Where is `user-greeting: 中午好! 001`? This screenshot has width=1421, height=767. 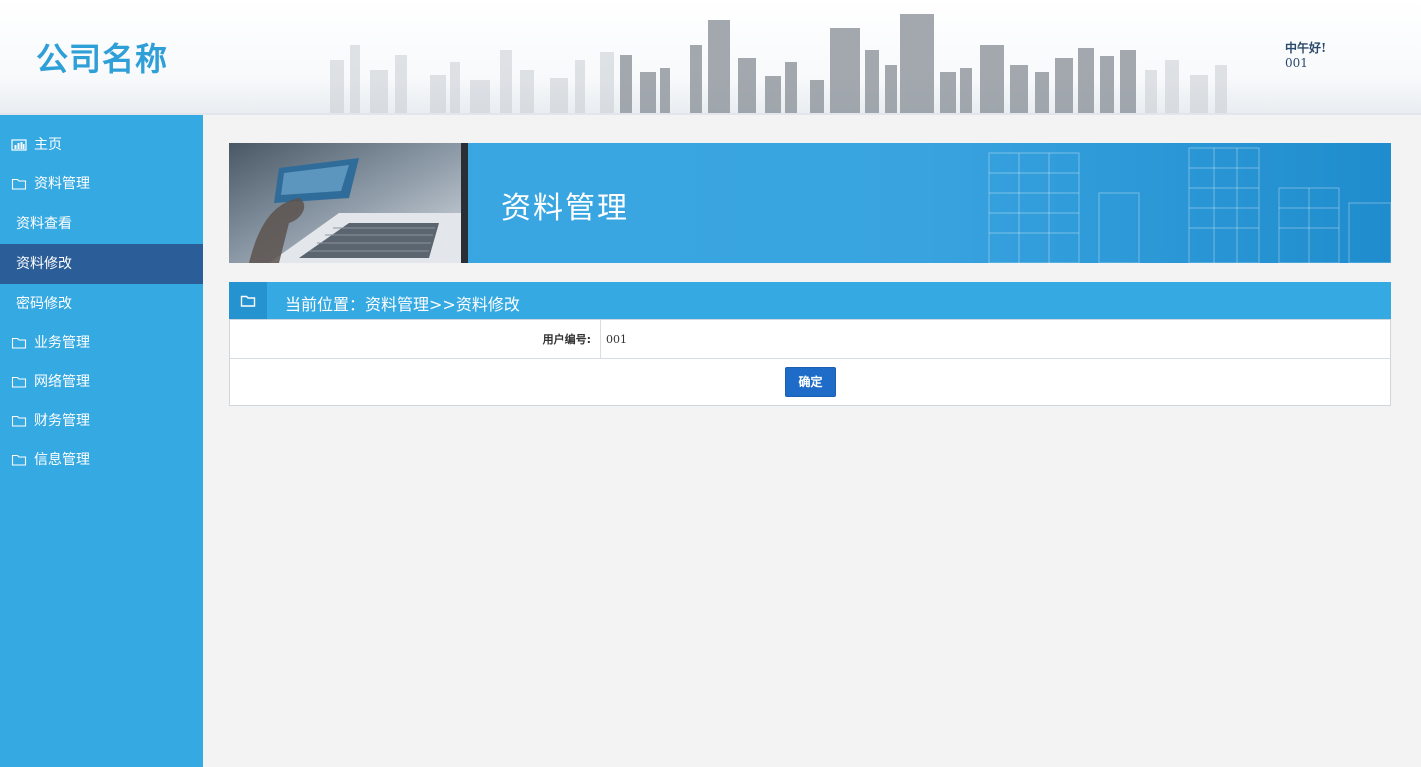 user-greeting: 中午好! 001 is located at coordinates (1305, 54).